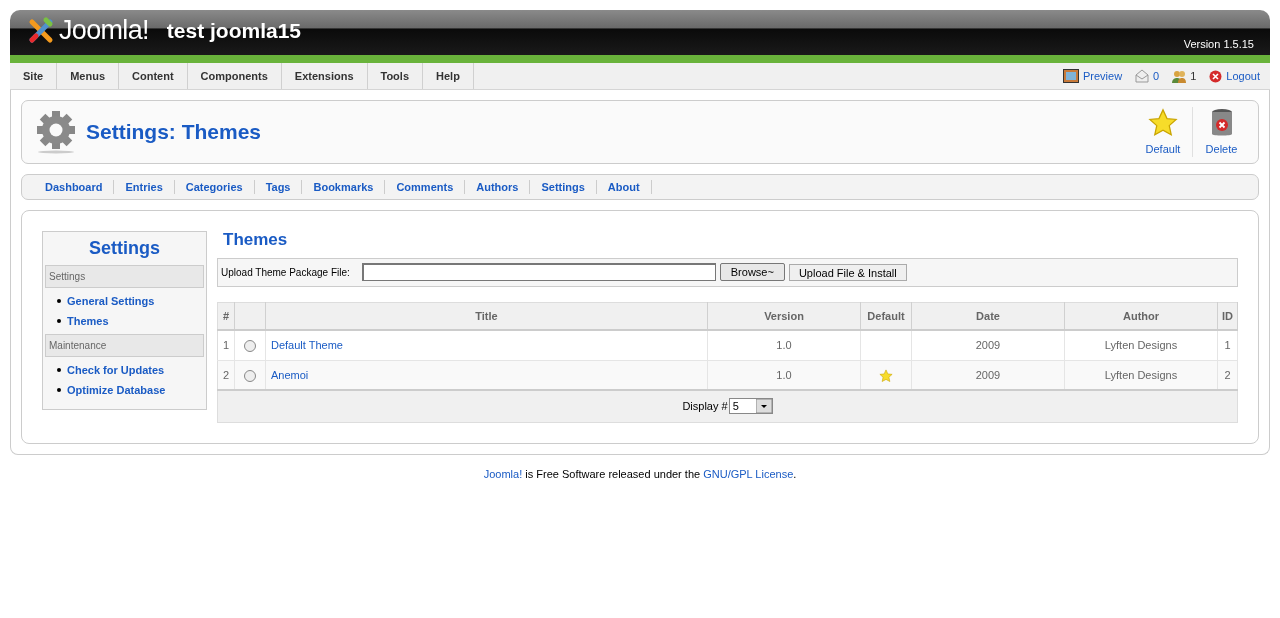  What do you see at coordinates (624, 187) in the screenshot?
I see `submenu-tab: About` at bounding box center [624, 187].